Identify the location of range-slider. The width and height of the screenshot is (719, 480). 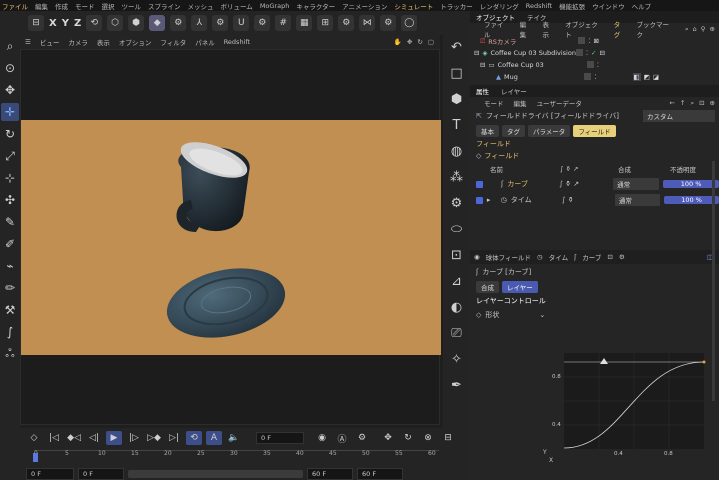
(215, 474).